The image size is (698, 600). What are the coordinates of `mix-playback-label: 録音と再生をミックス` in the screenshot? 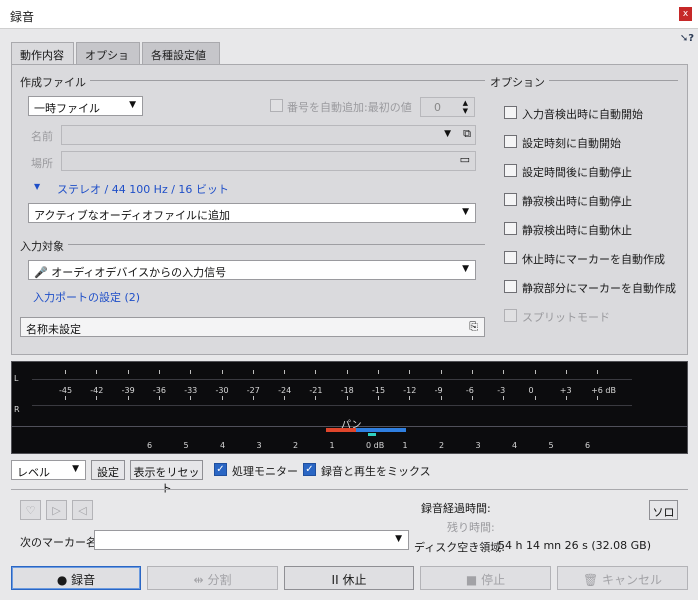 It's located at (376, 471).